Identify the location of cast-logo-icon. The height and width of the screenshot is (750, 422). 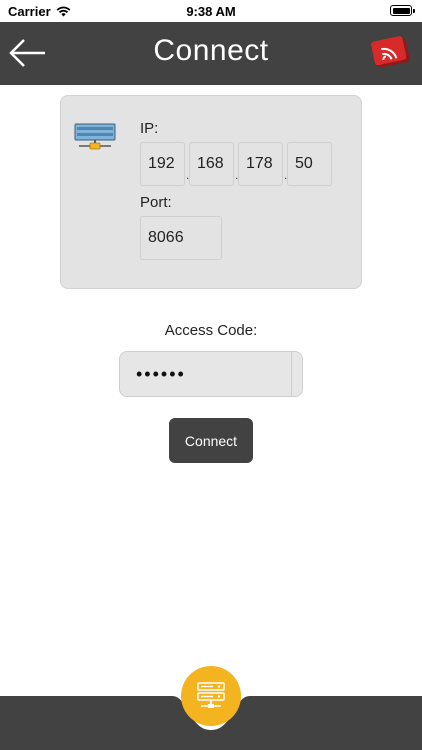
(390, 52).